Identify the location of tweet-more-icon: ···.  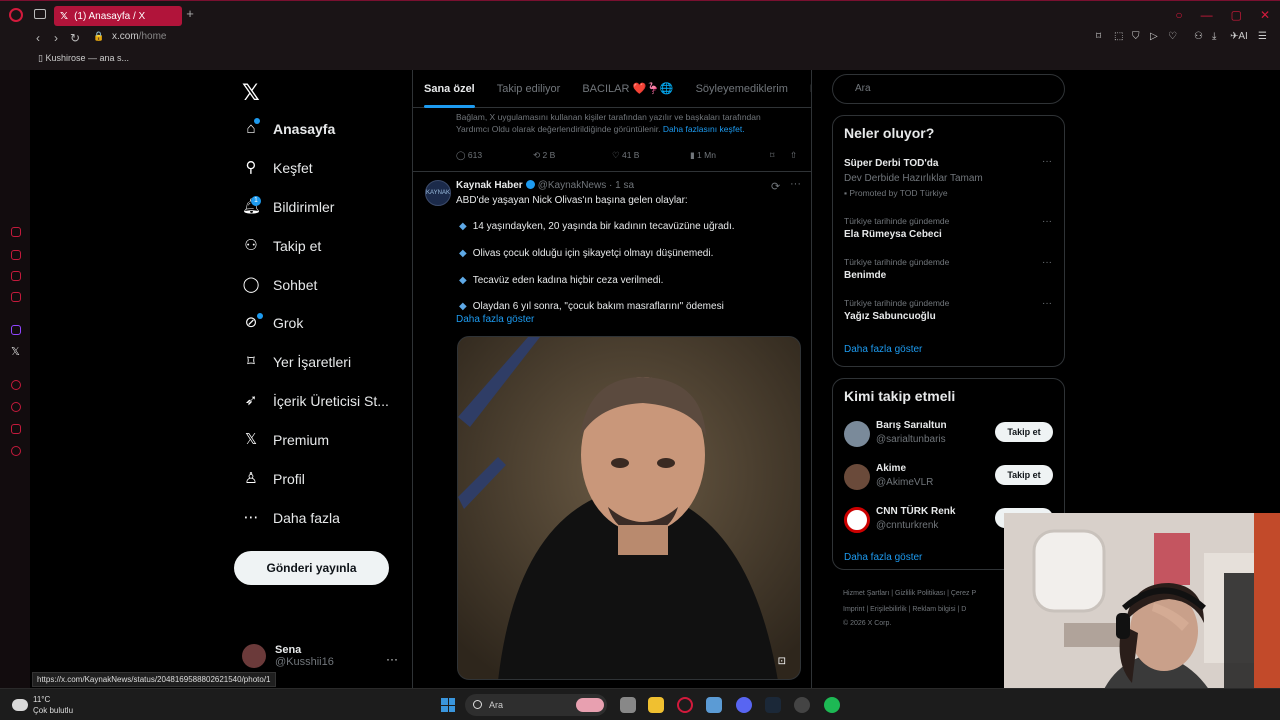
(795, 184).